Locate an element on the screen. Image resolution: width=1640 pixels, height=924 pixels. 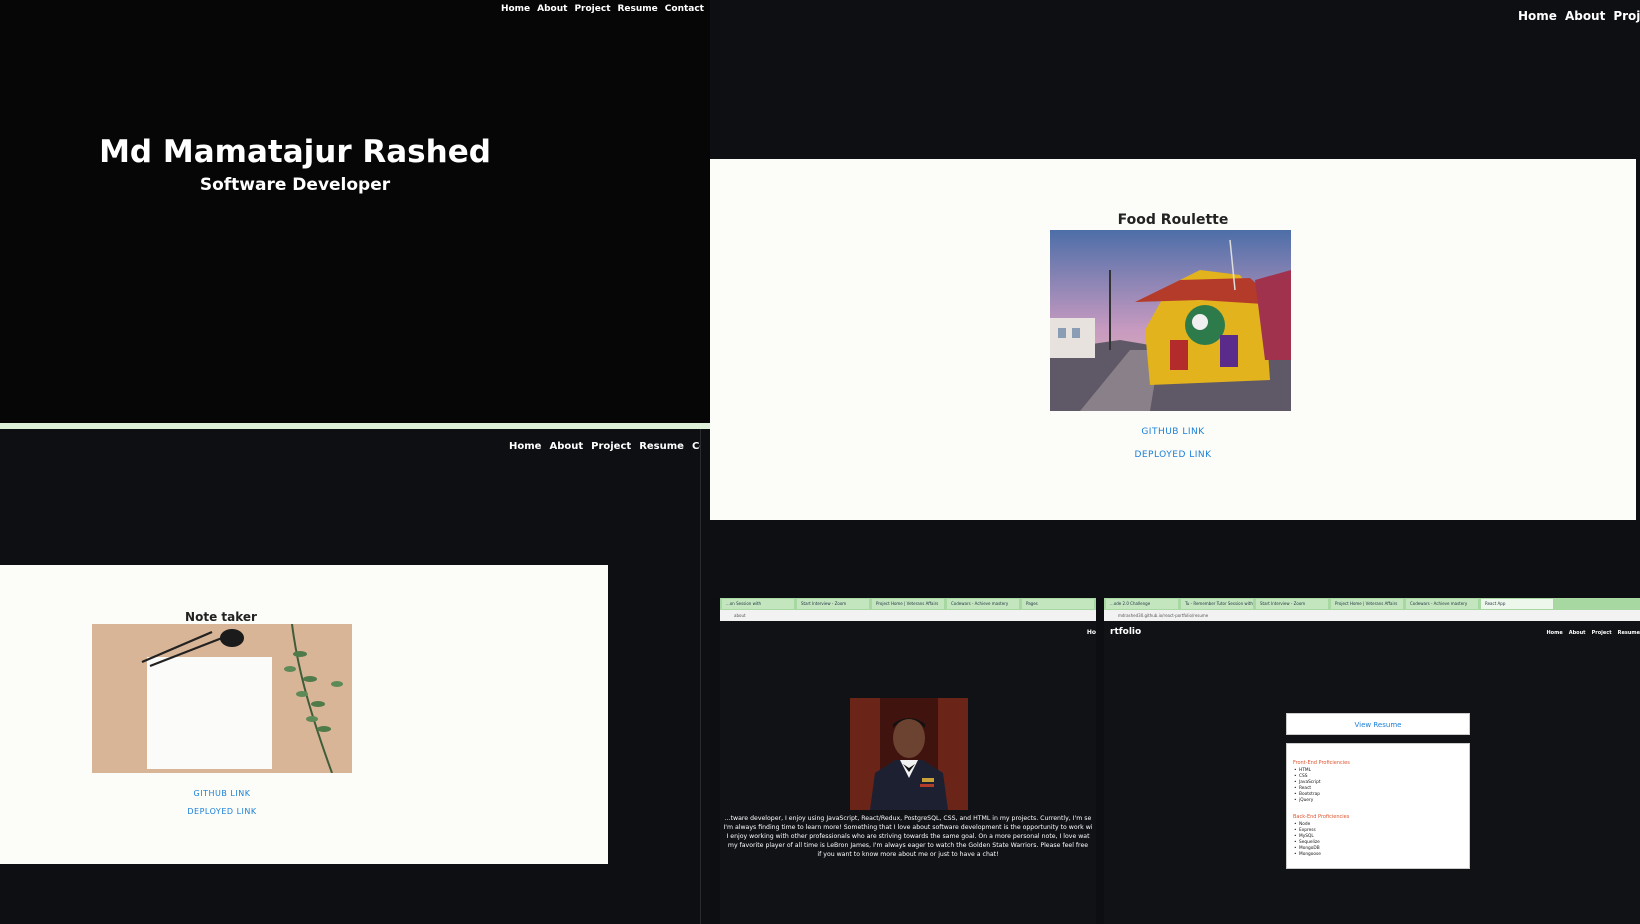
top-nav: Home About Project is located at coordinates (1579, 16).